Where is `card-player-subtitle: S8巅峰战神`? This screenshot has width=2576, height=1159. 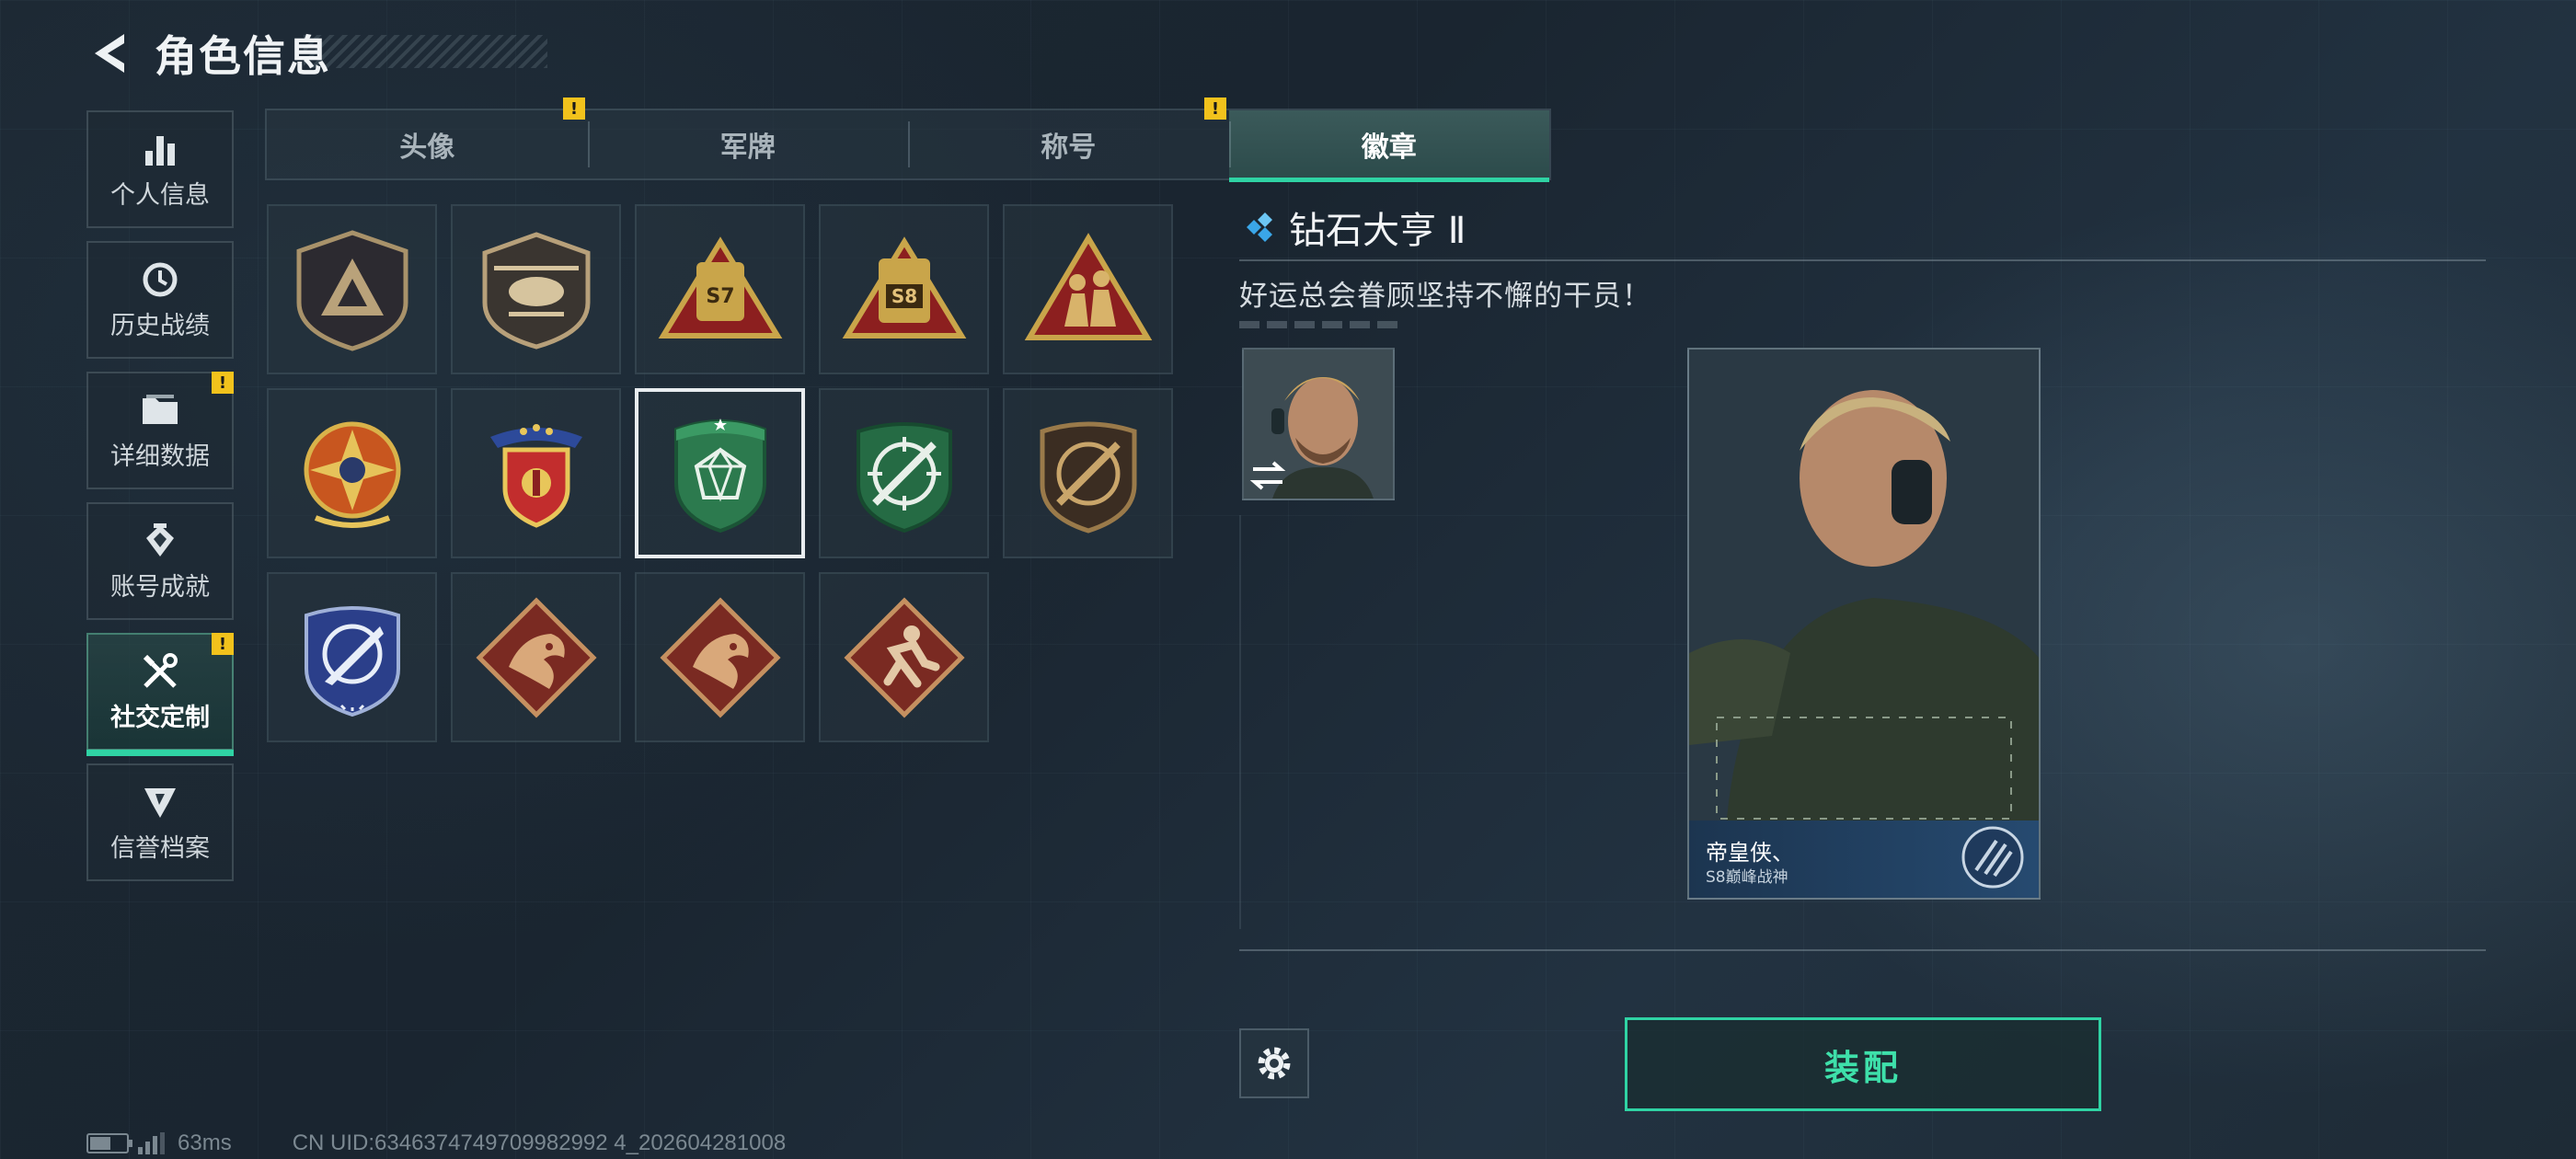 card-player-subtitle: S8巅峰战神 is located at coordinates (1747, 877).